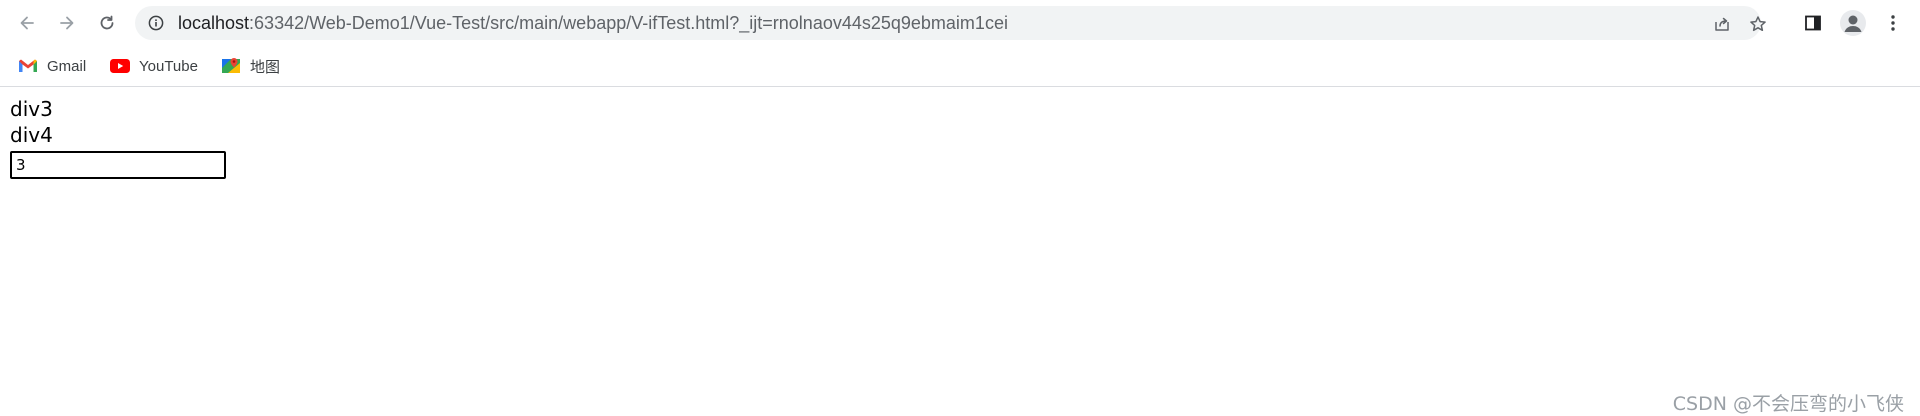 This screenshot has height=416, width=1920. I want to click on kebab-menu-icon, so click(1893, 23).